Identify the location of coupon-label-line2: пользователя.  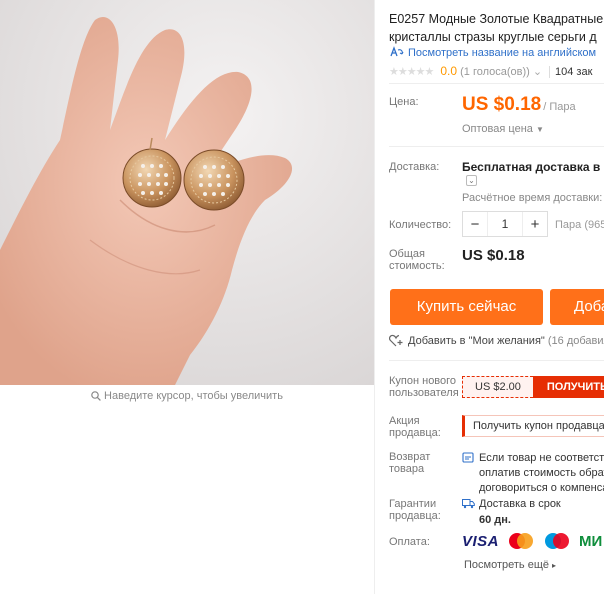
(424, 393).